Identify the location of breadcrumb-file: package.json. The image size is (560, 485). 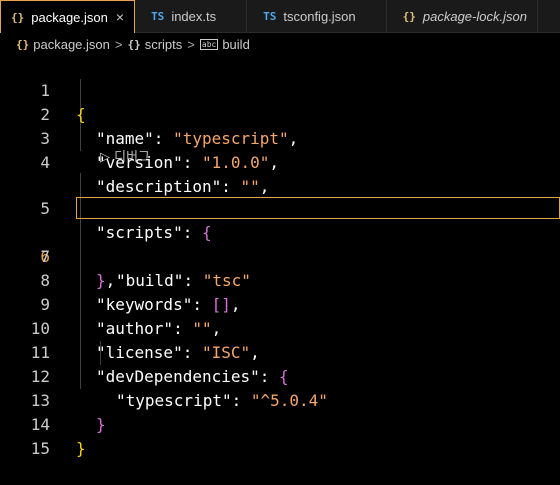
(71, 44).